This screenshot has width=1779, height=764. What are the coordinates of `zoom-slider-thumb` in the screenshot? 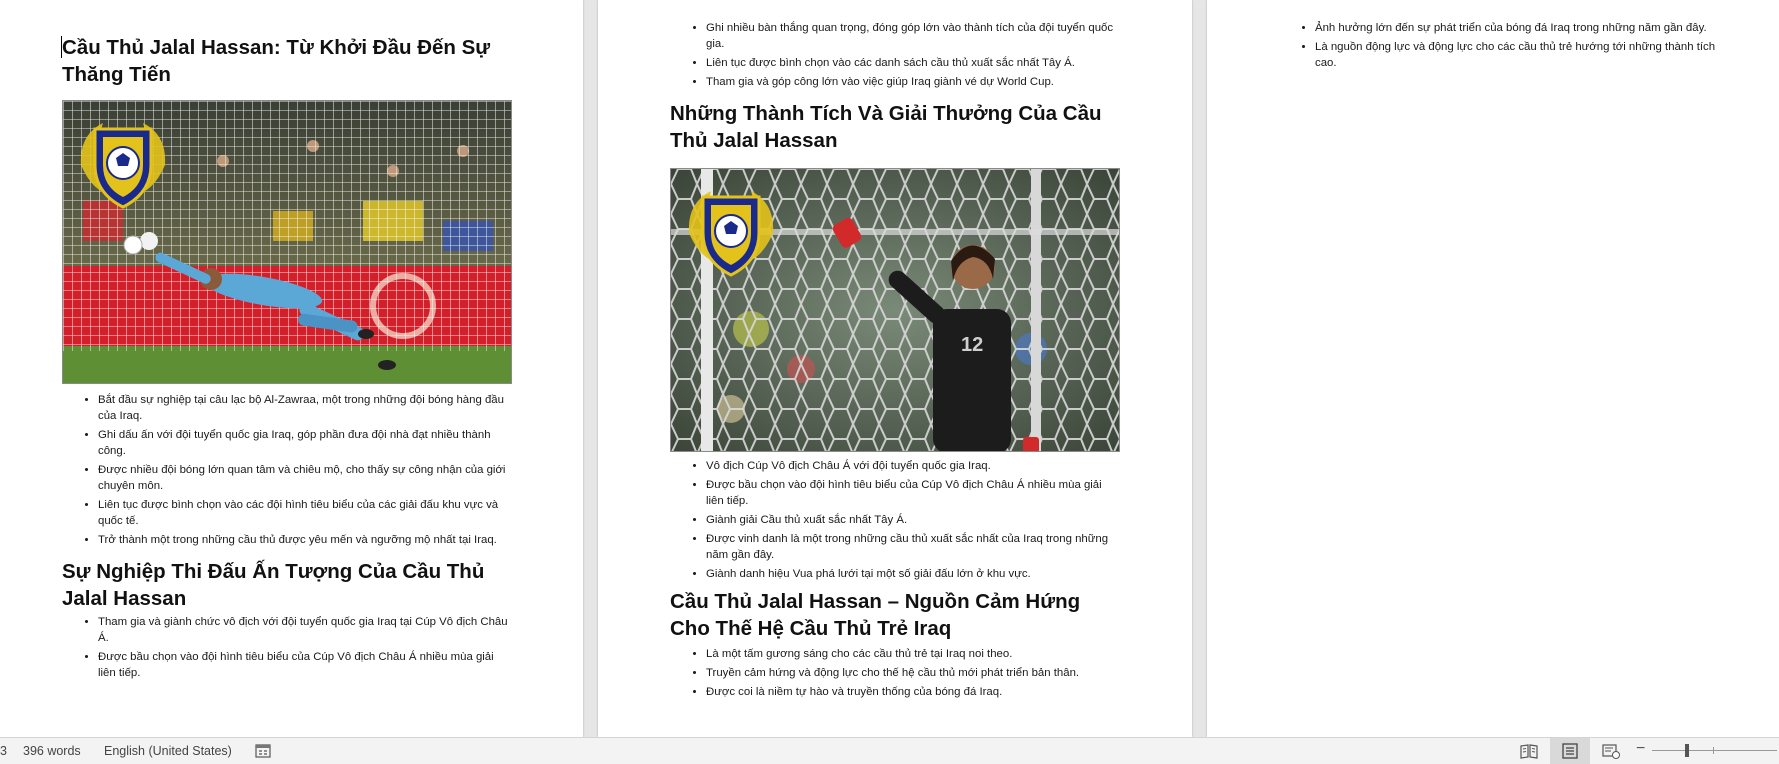 It's located at (1687, 750).